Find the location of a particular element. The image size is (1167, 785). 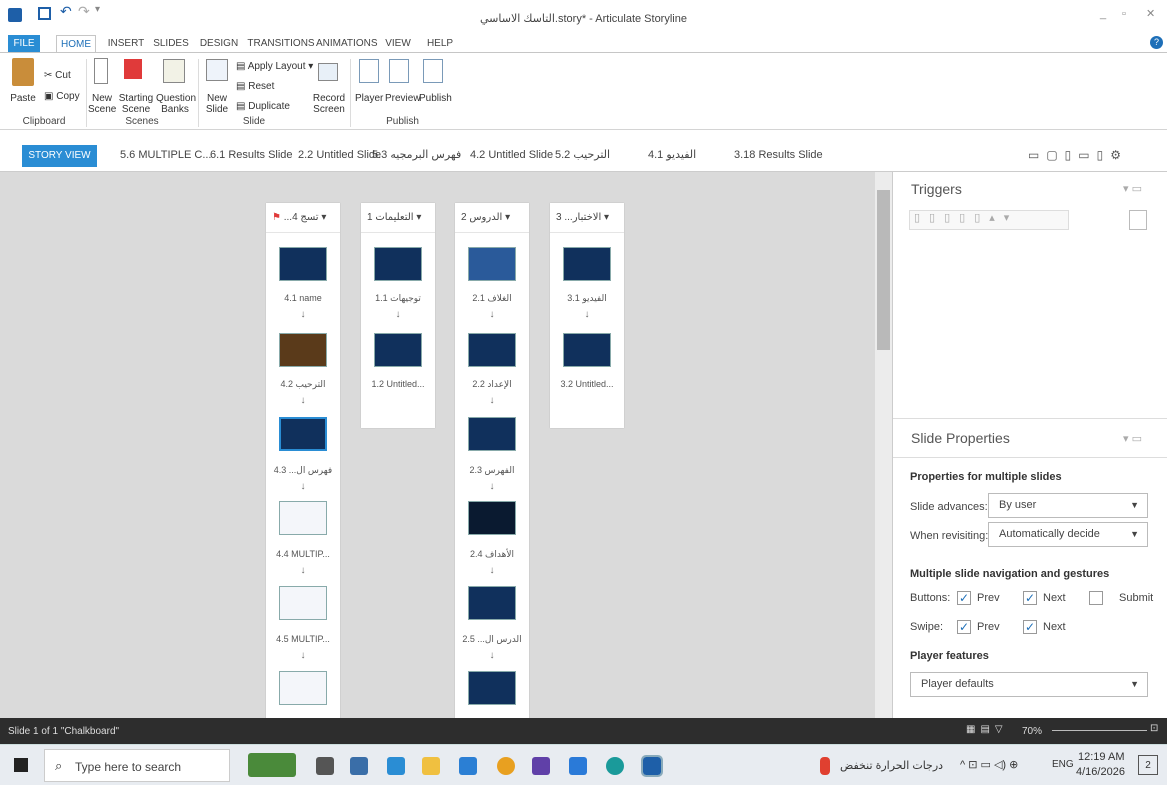

calculator-icon is located at coordinates (359, 766).